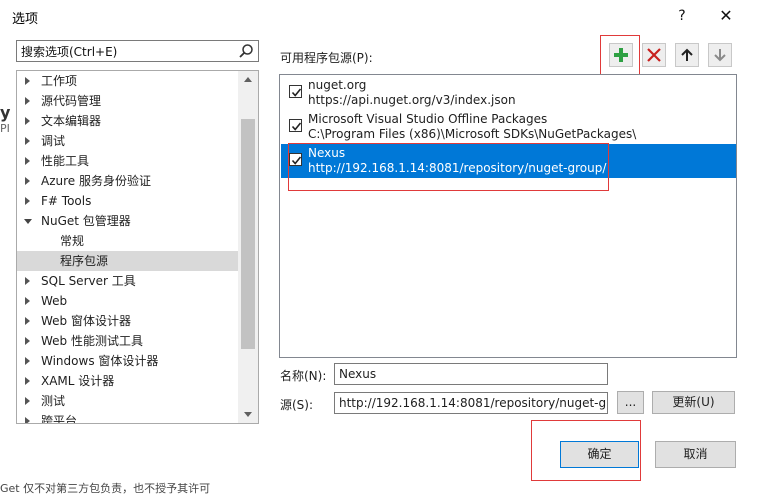 The height and width of the screenshot is (496, 758). I want to click on search-icon, so click(246, 51).